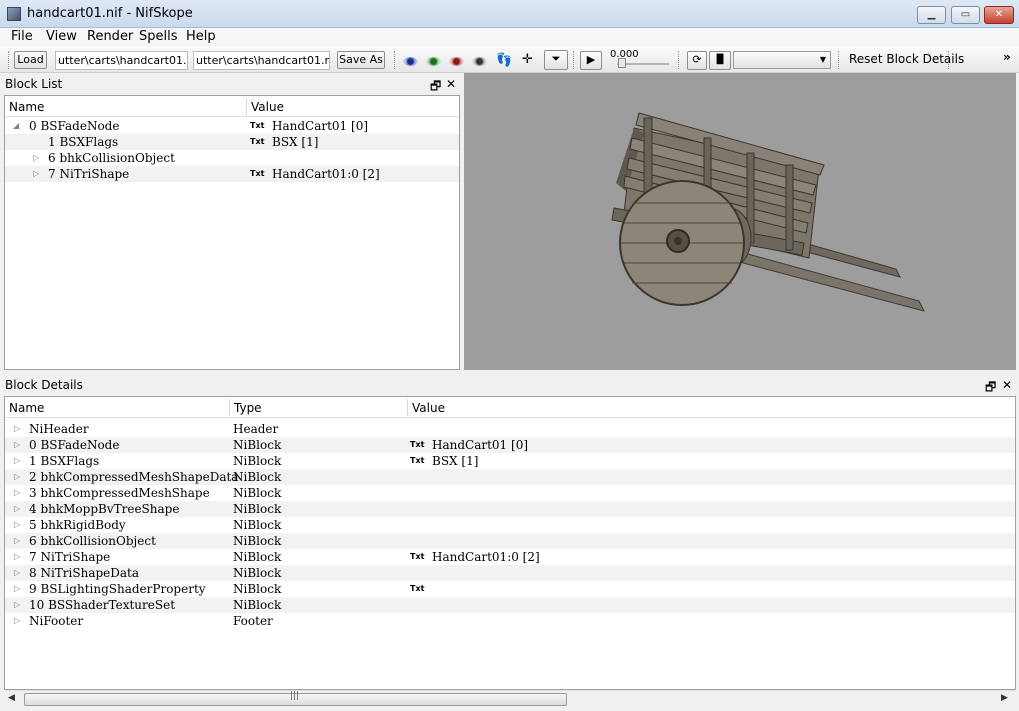 This screenshot has width=1019, height=711. I want to click on detail-name: 6 bhkCollisionObject, so click(92, 541).